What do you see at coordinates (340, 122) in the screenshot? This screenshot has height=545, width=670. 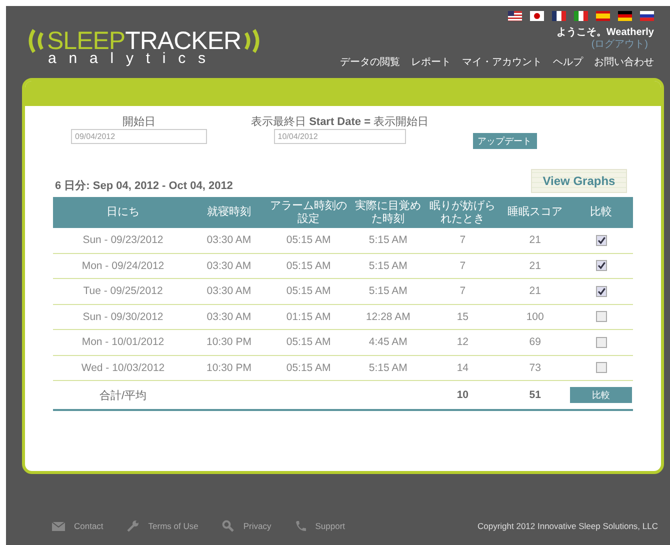 I see `field-label: 表示最終日 Start Date = 表示開始日` at bounding box center [340, 122].